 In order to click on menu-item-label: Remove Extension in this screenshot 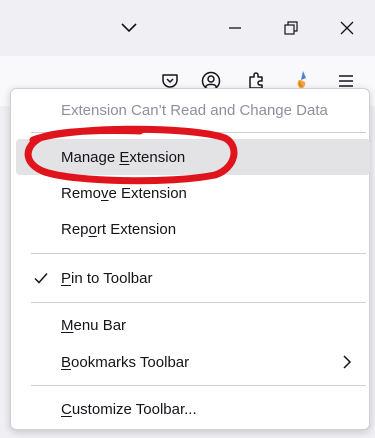, I will do `click(124, 193)`.